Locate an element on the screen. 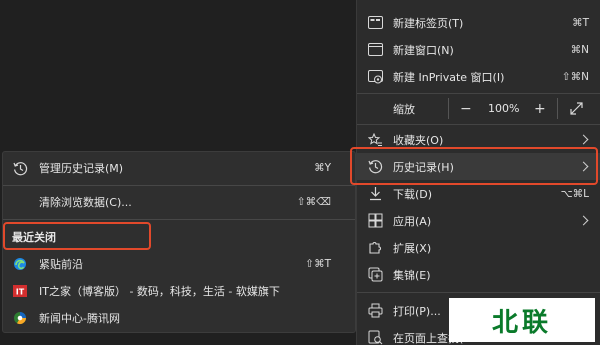  new-tab-shortcut: ⌘T is located at coordinates (580, 22).